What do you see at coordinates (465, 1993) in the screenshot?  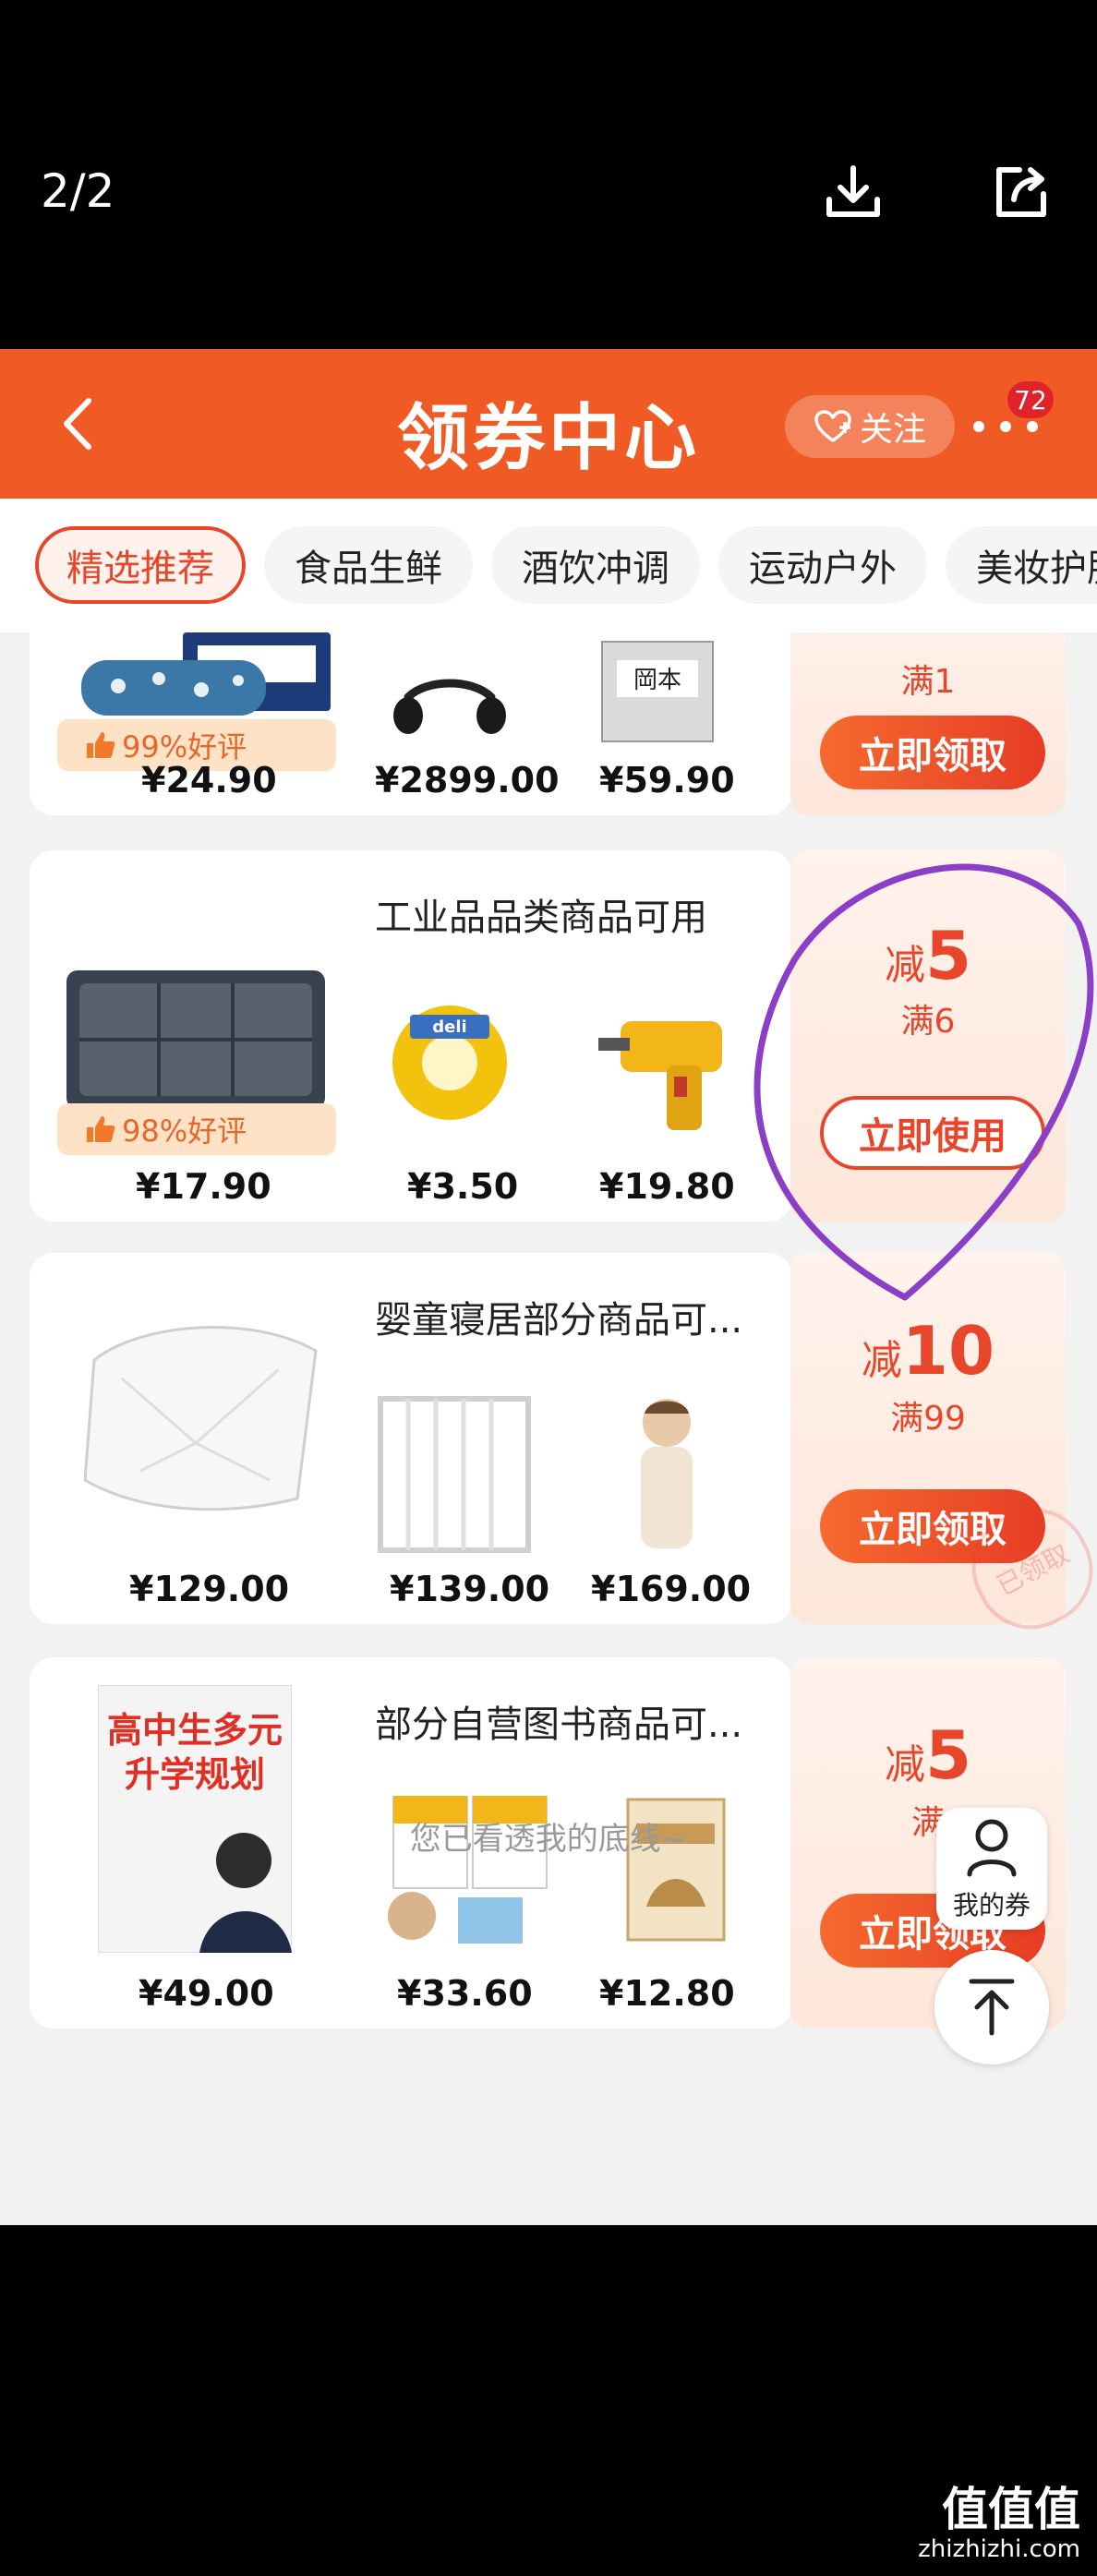 I see `product-price: ¥33.60` at bounding box center [465, 1993].